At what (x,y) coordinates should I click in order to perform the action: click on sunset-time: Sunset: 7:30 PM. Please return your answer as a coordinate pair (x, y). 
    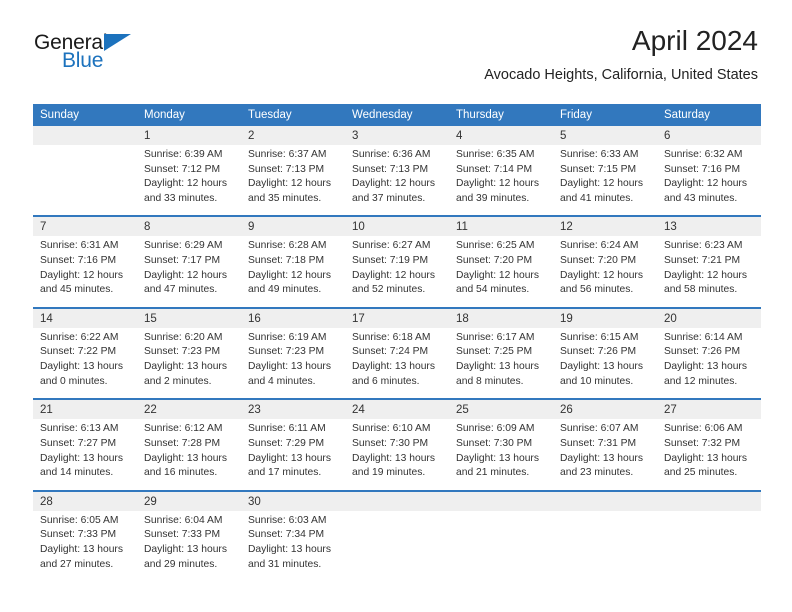
    Looking at the image, I should click on (494, 443).